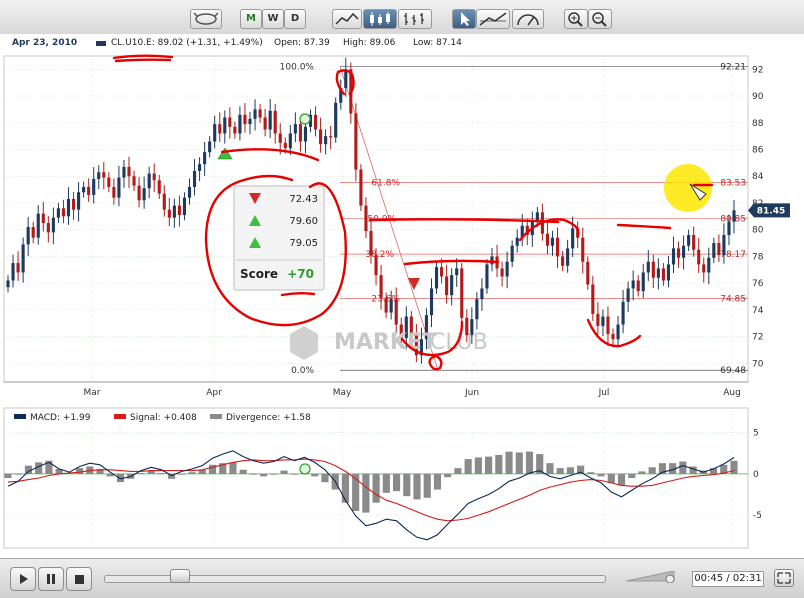  Describe the element at coordinates (784, 578) in the screenshot. I see `fullscreen-icon` at that location.